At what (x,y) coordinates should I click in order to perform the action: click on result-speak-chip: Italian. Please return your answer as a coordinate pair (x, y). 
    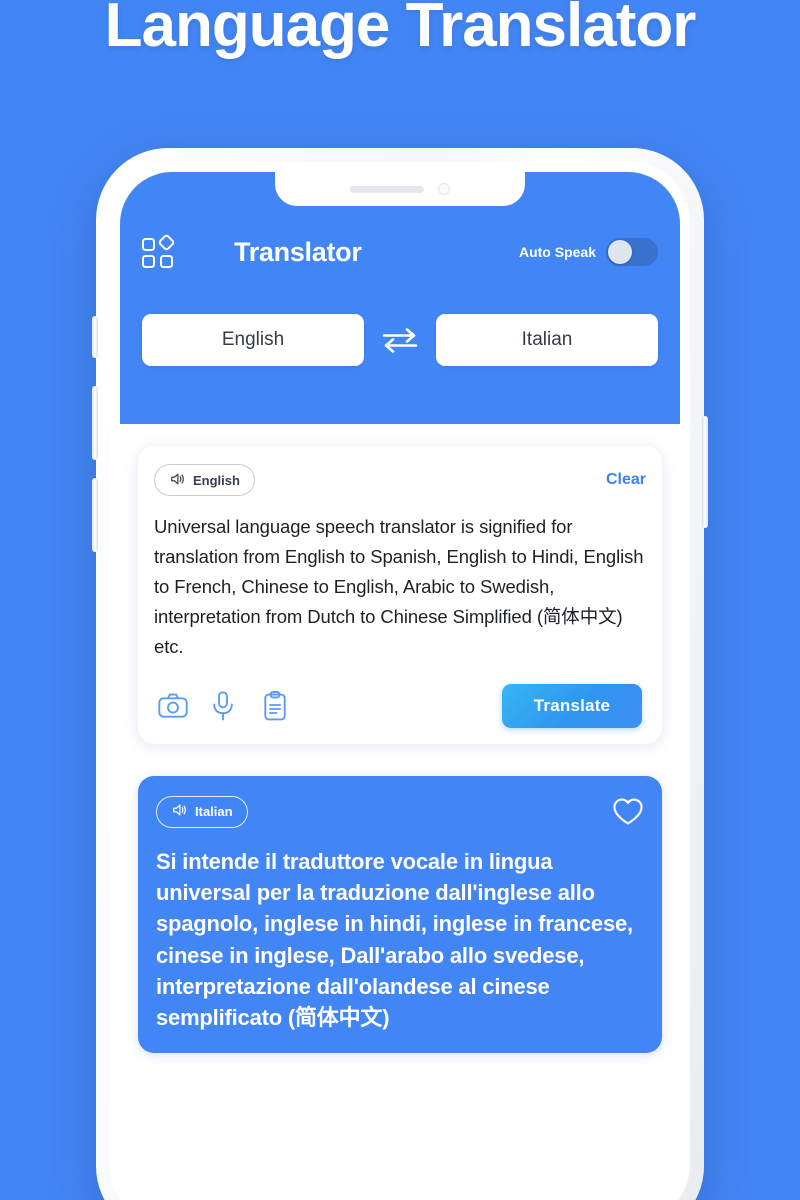
    Looking at the image, I should click on (202, 811).